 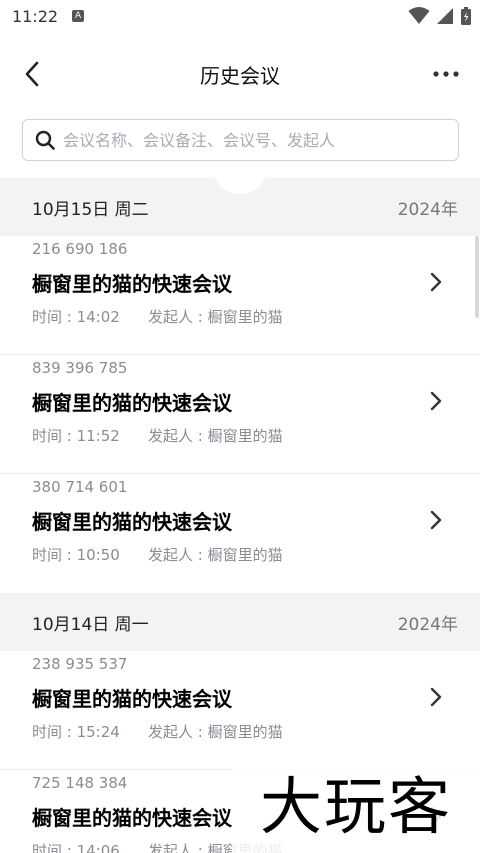 I want to click on meeting-time: 时间 : 10:50, so click(x=76, y=555).